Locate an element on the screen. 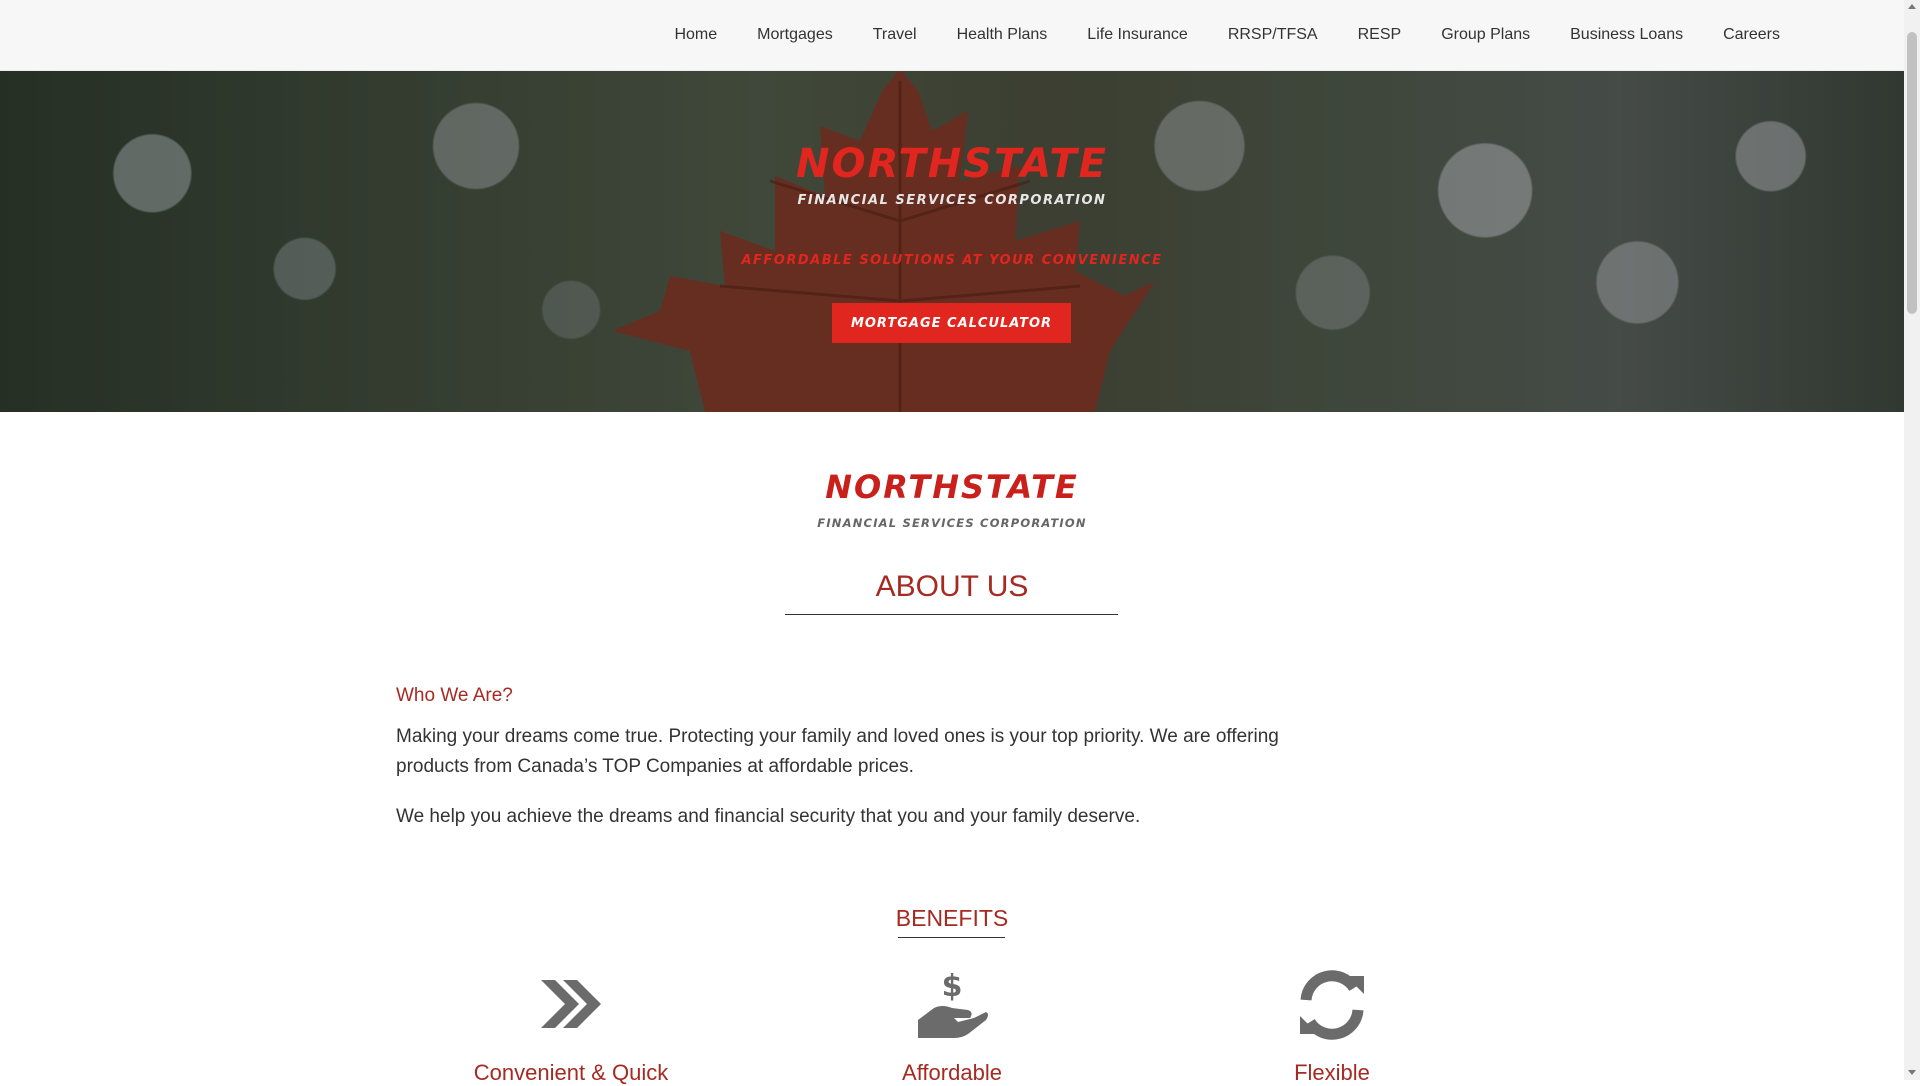 Image resolution: width=1920 pixels, height=1086 pixels. nav-item-careers: Careers is located at coordinates (1751, 35).